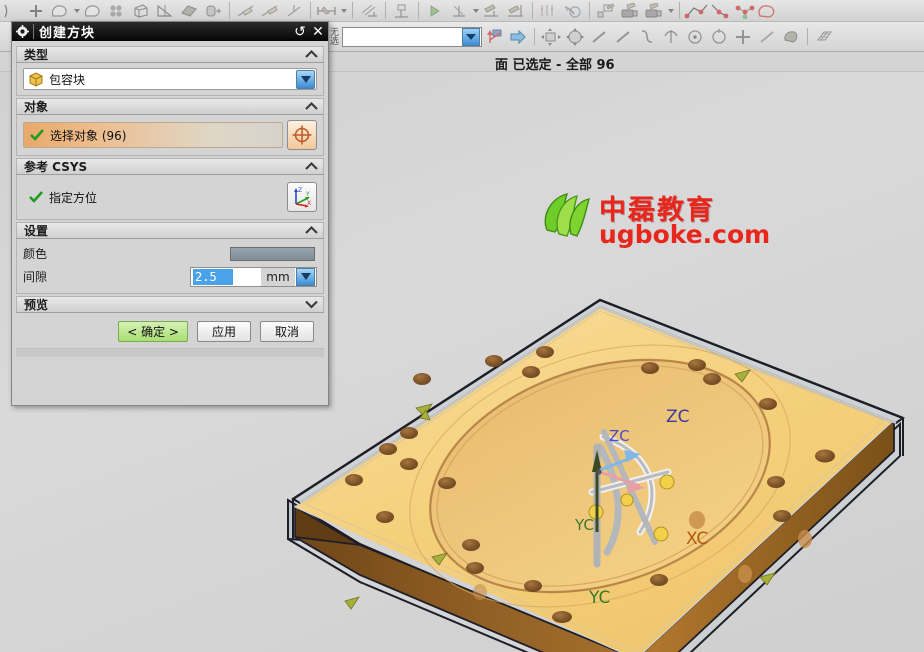 The width and height of the screenshot is (924, 652). What do you see at coordinates (213, 276) in the screenshot?
I see `clearance-input: 2.5` at bounding box center [213, 276].